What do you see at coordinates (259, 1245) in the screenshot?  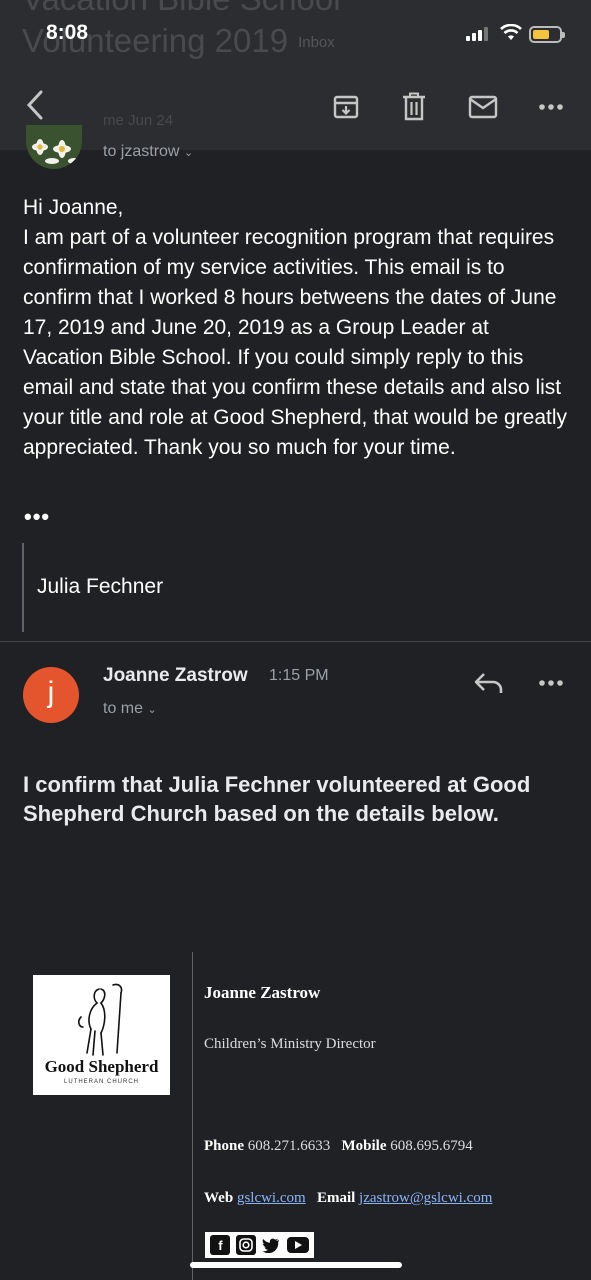 I see `social-links: f` at bounding box center [259, 1245].